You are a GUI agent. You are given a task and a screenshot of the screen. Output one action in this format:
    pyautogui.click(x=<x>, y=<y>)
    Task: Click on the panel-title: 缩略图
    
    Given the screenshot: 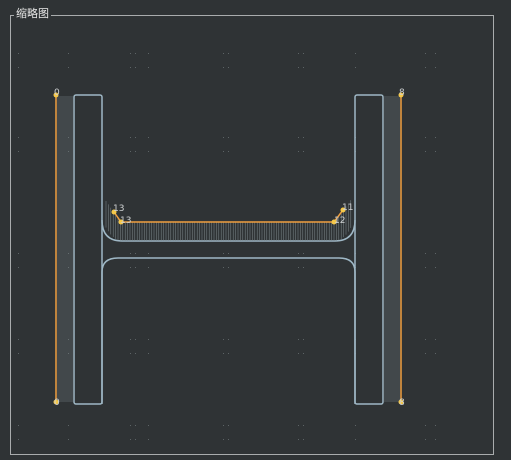 What is the action you would take?
    pyautogui.click(x=32, y=14)
    